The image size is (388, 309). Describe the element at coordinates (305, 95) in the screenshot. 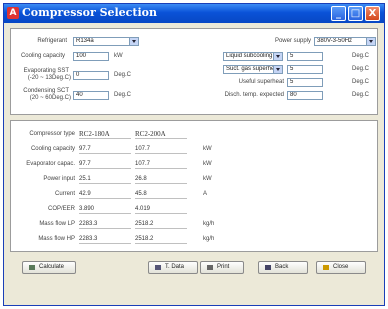

I see `disch-temp-input: 80` at that location.